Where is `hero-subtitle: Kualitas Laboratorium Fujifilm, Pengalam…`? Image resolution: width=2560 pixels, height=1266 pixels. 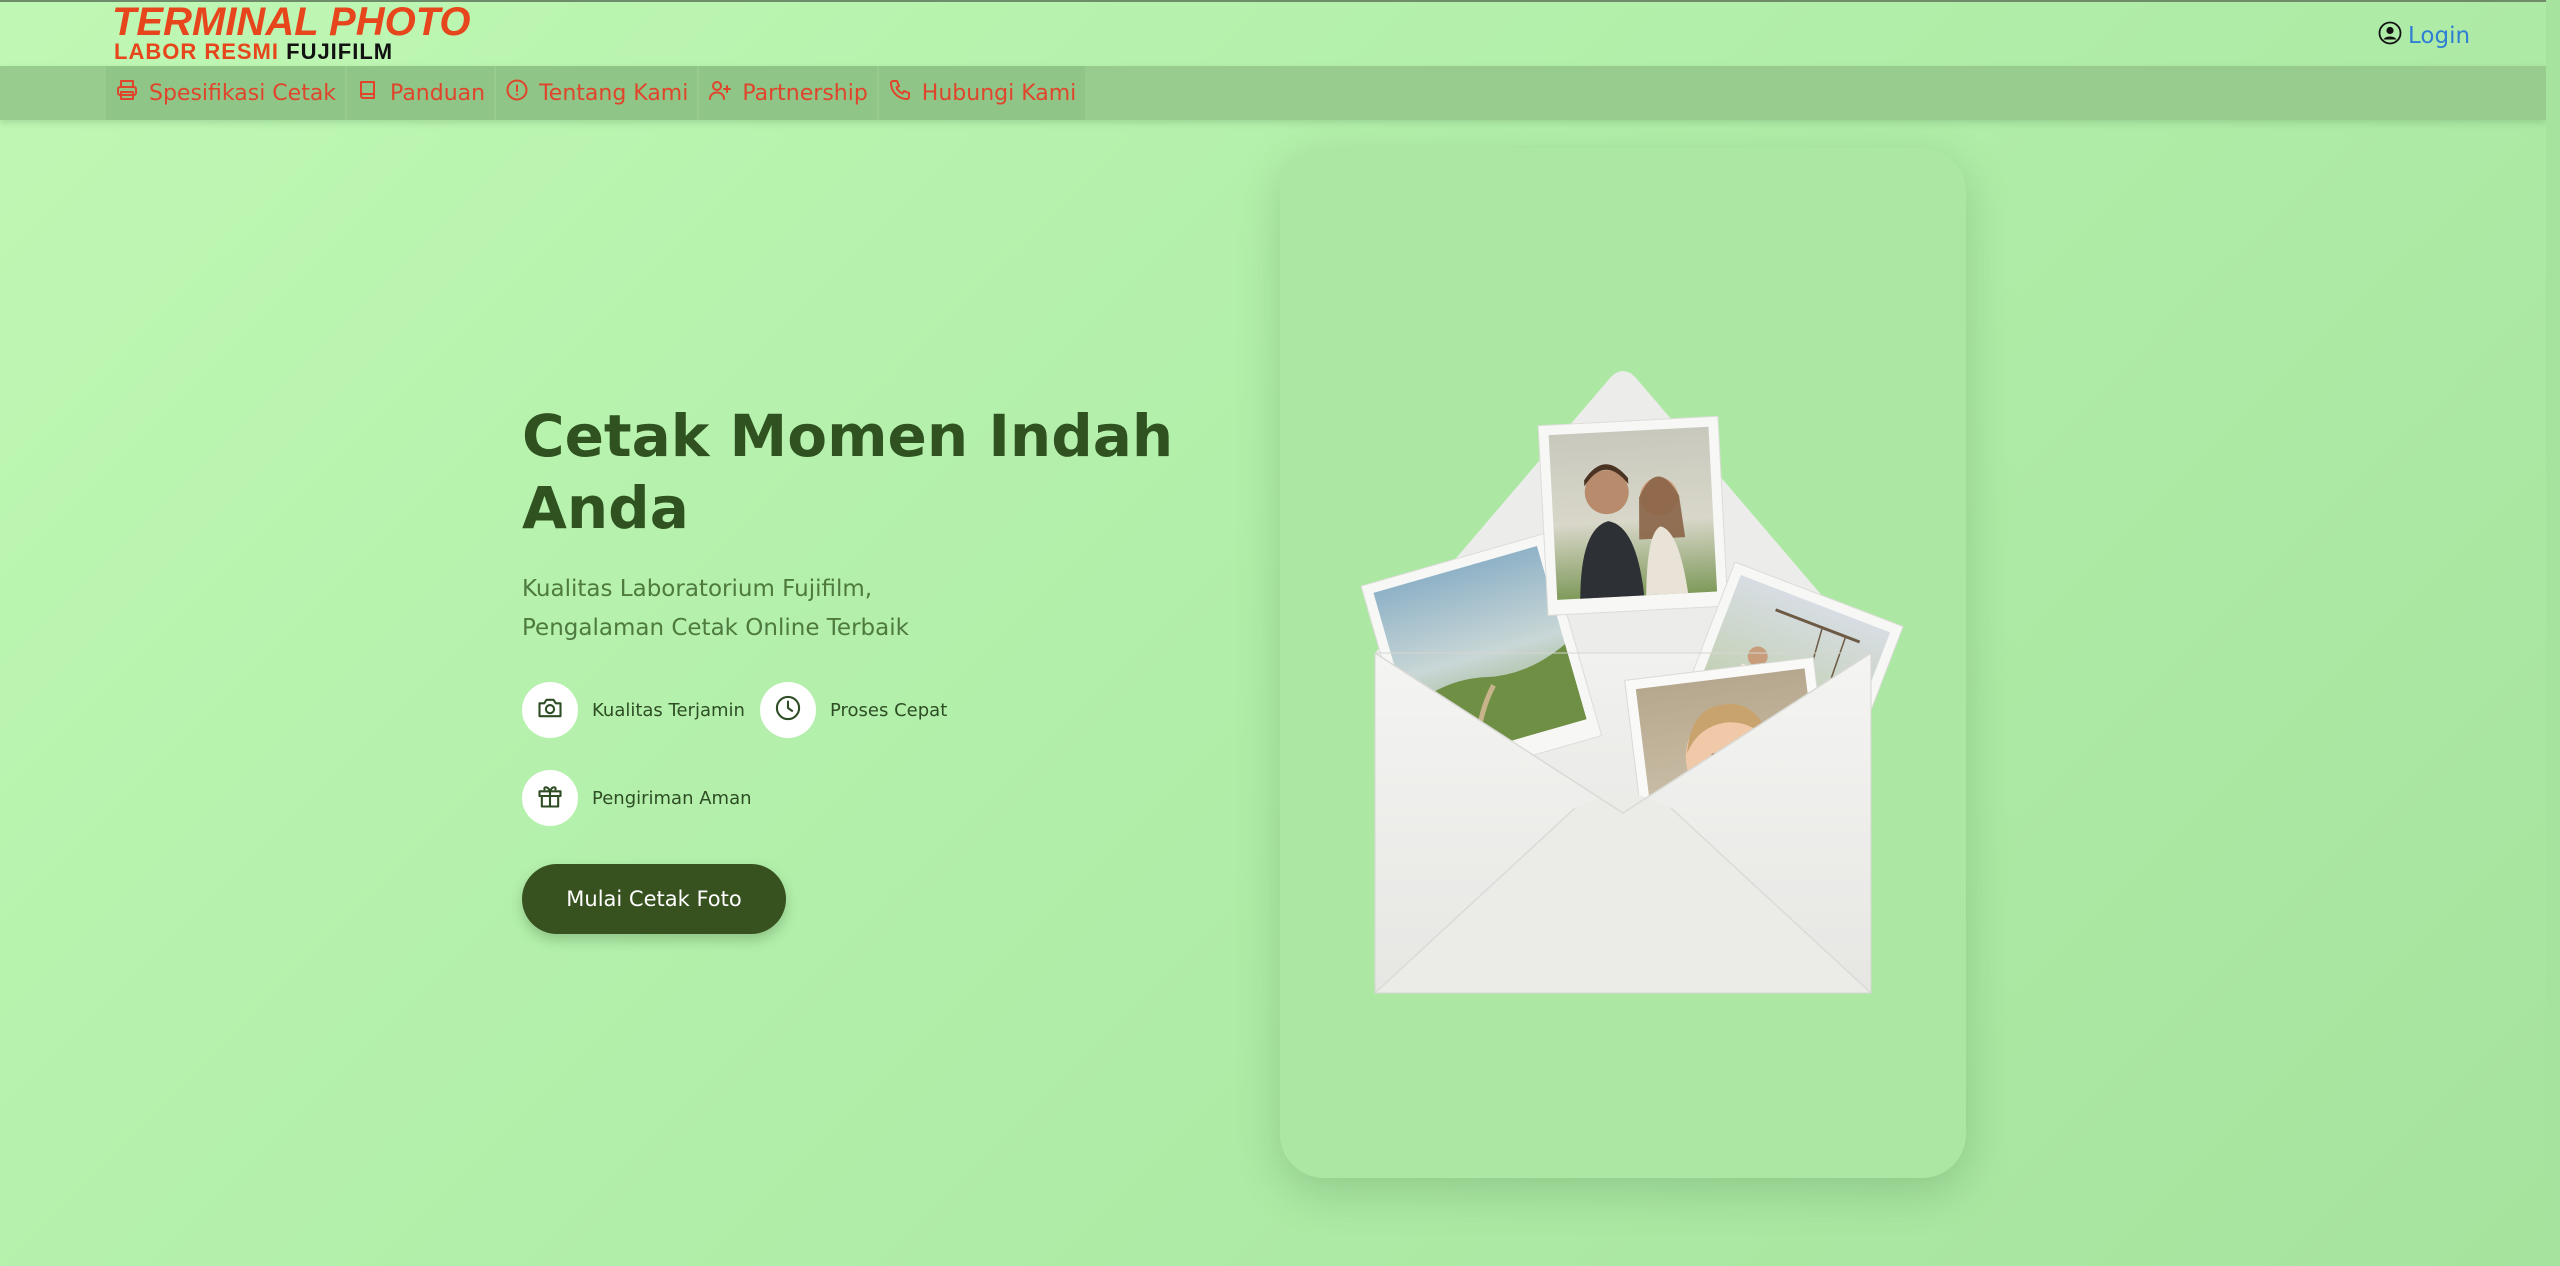 hero-subtitle: Kualitas Laboratorium Fujifilm, Pengalam… is located at coordinates (782, 609).